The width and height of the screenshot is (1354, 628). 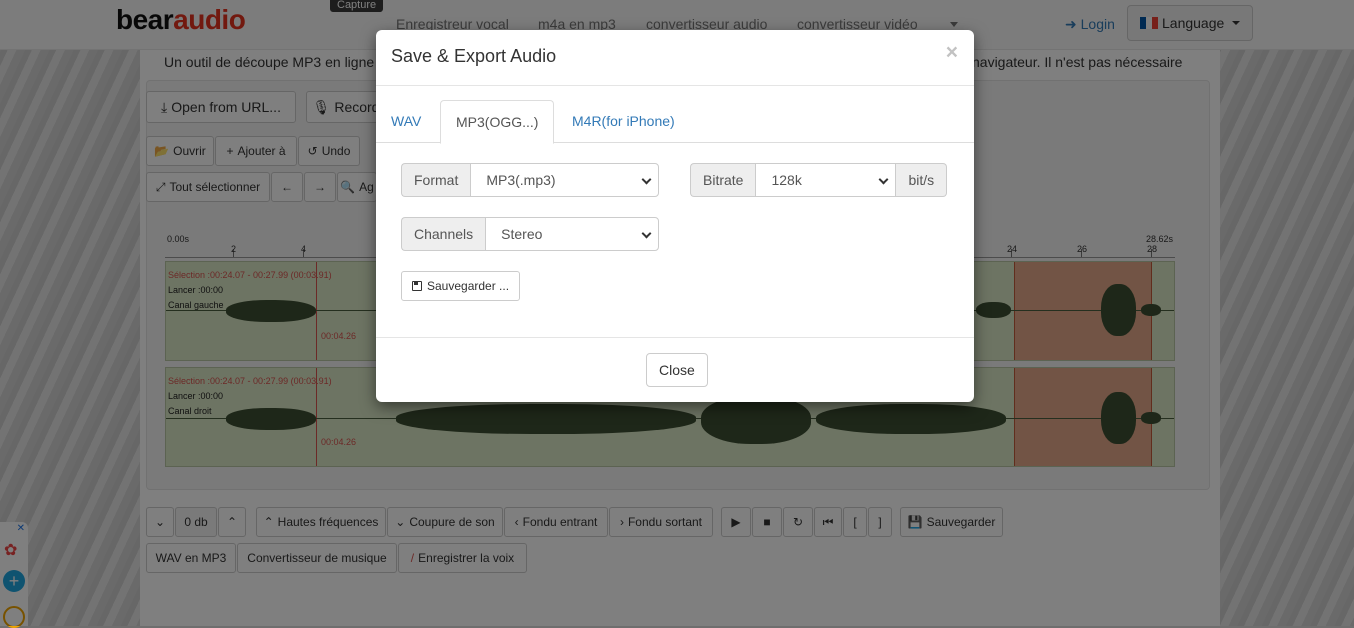 I want to click on bitrate-group: Bitrate 128k bit/s, so click(x=819, y=180).